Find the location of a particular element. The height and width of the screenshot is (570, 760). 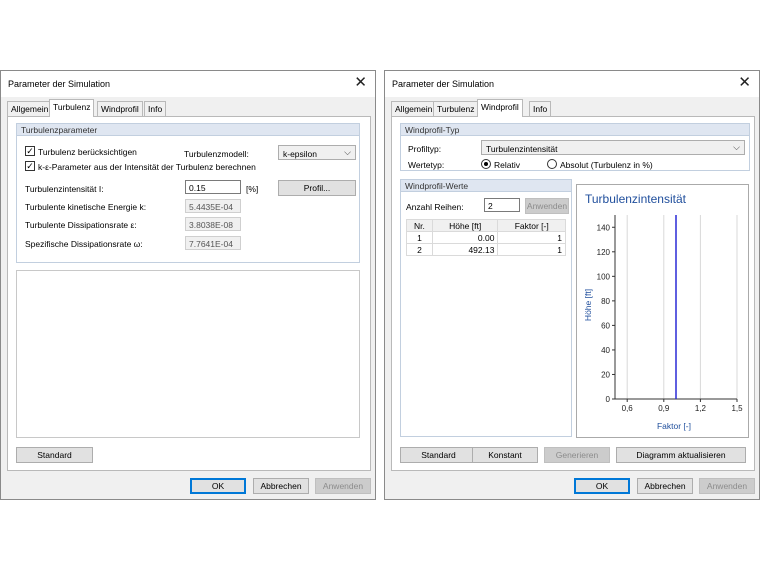

height-cell: 0.00 is located at coordinates (465, 237).